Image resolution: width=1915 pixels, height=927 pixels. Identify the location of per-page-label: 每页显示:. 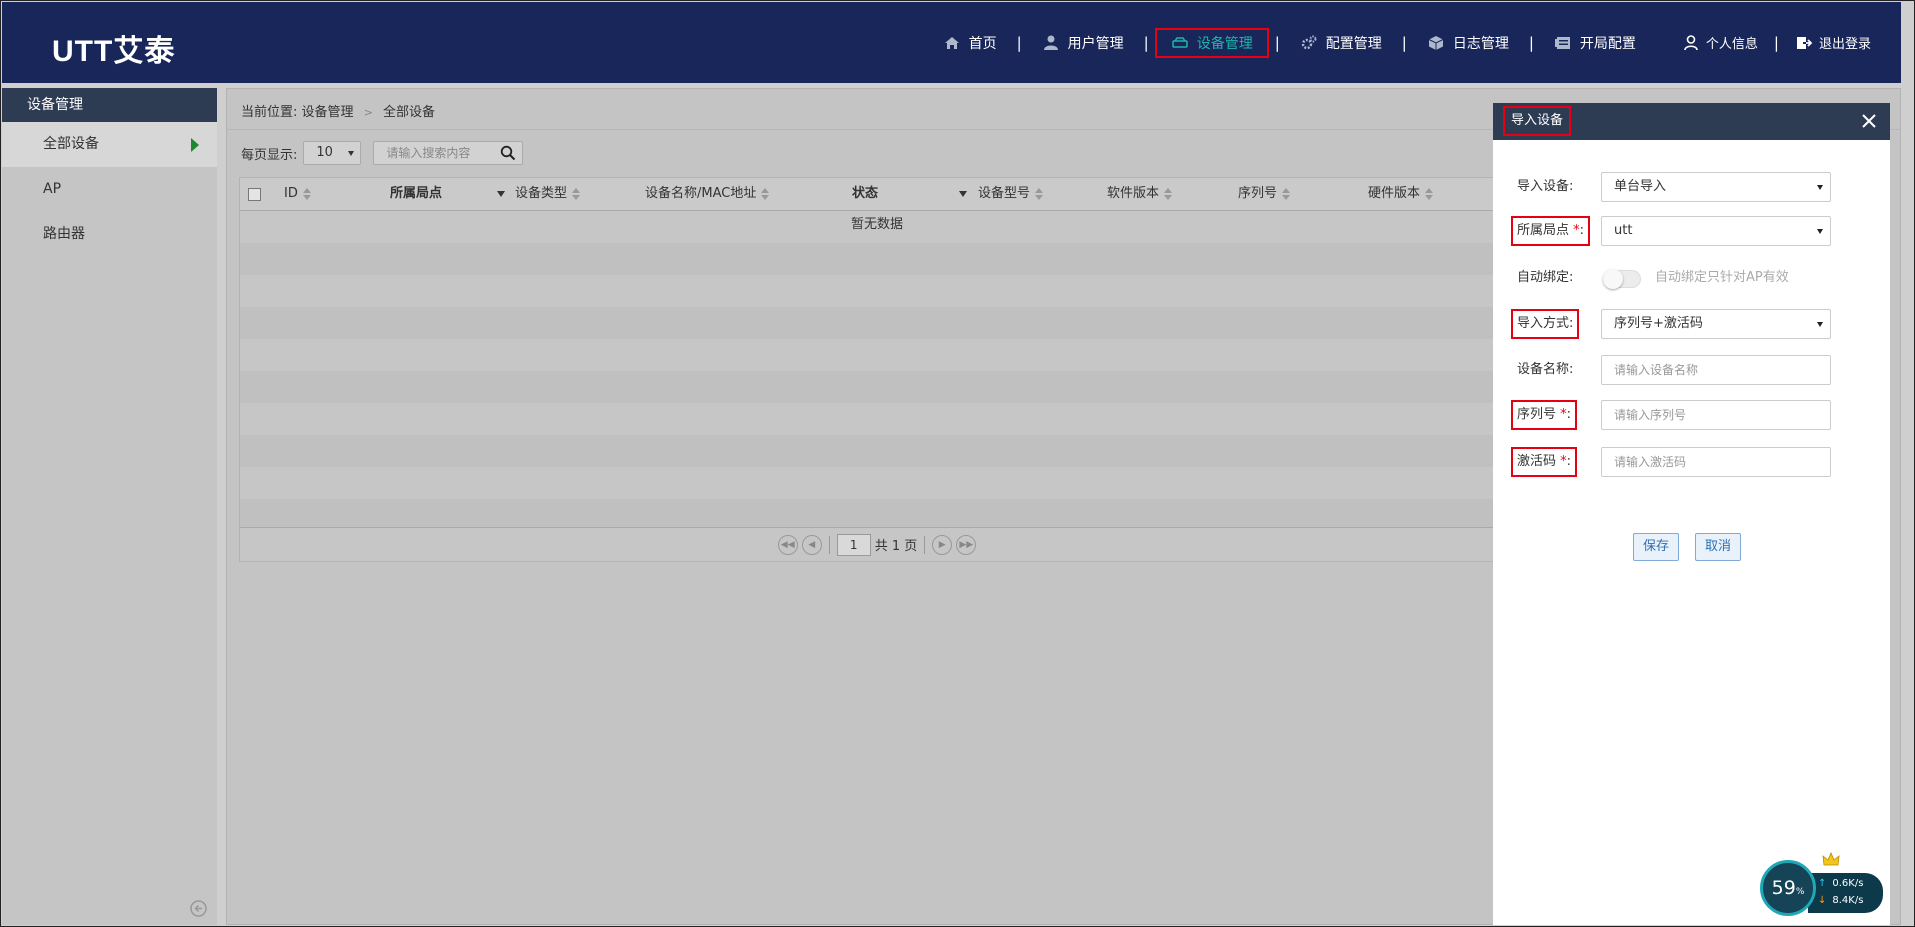
(269, 155).